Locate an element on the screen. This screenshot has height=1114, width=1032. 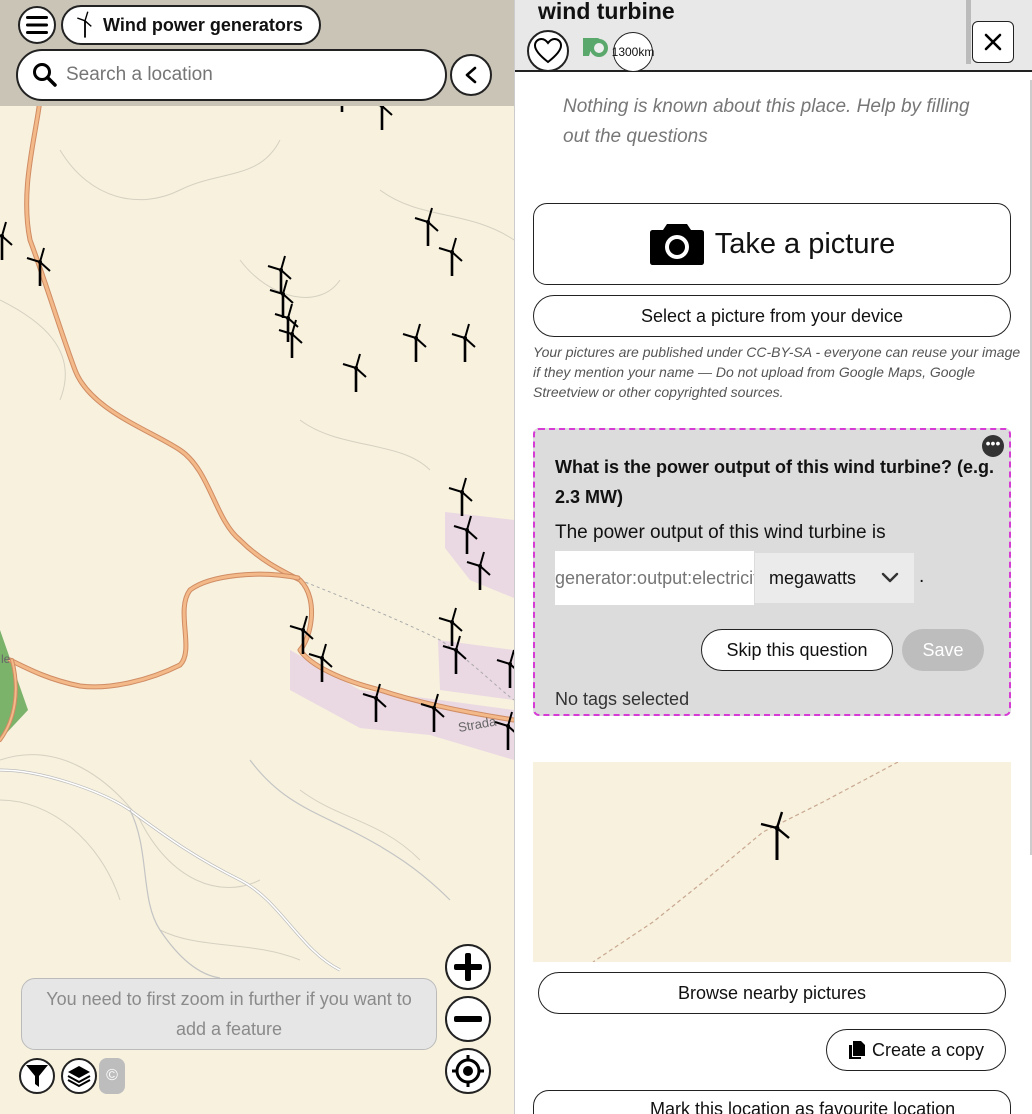
mark-favourite-location-button: Mark this location as favourite location is located at coordinates (772, 1102).